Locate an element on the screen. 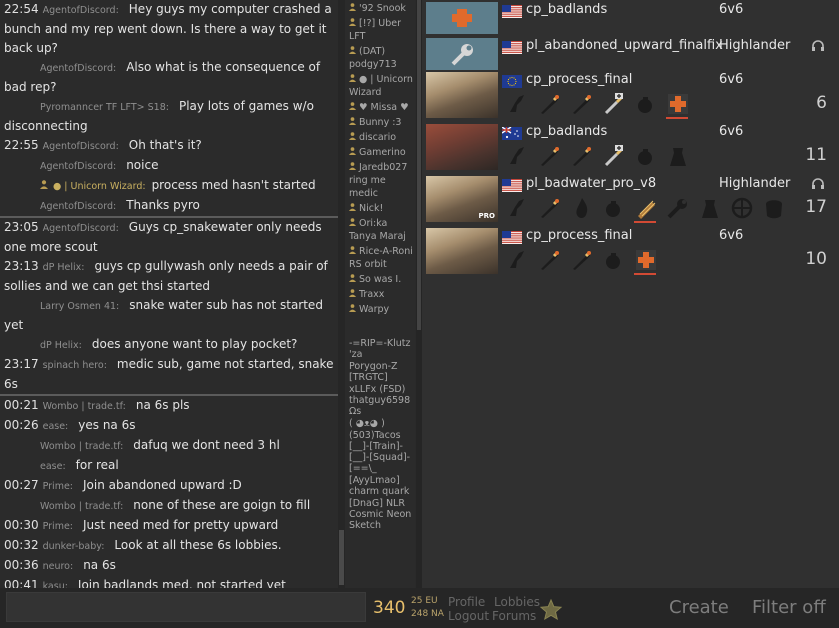  user-list-item: Porygon-Z [TRGTC] is located at coordinates (380, 372).